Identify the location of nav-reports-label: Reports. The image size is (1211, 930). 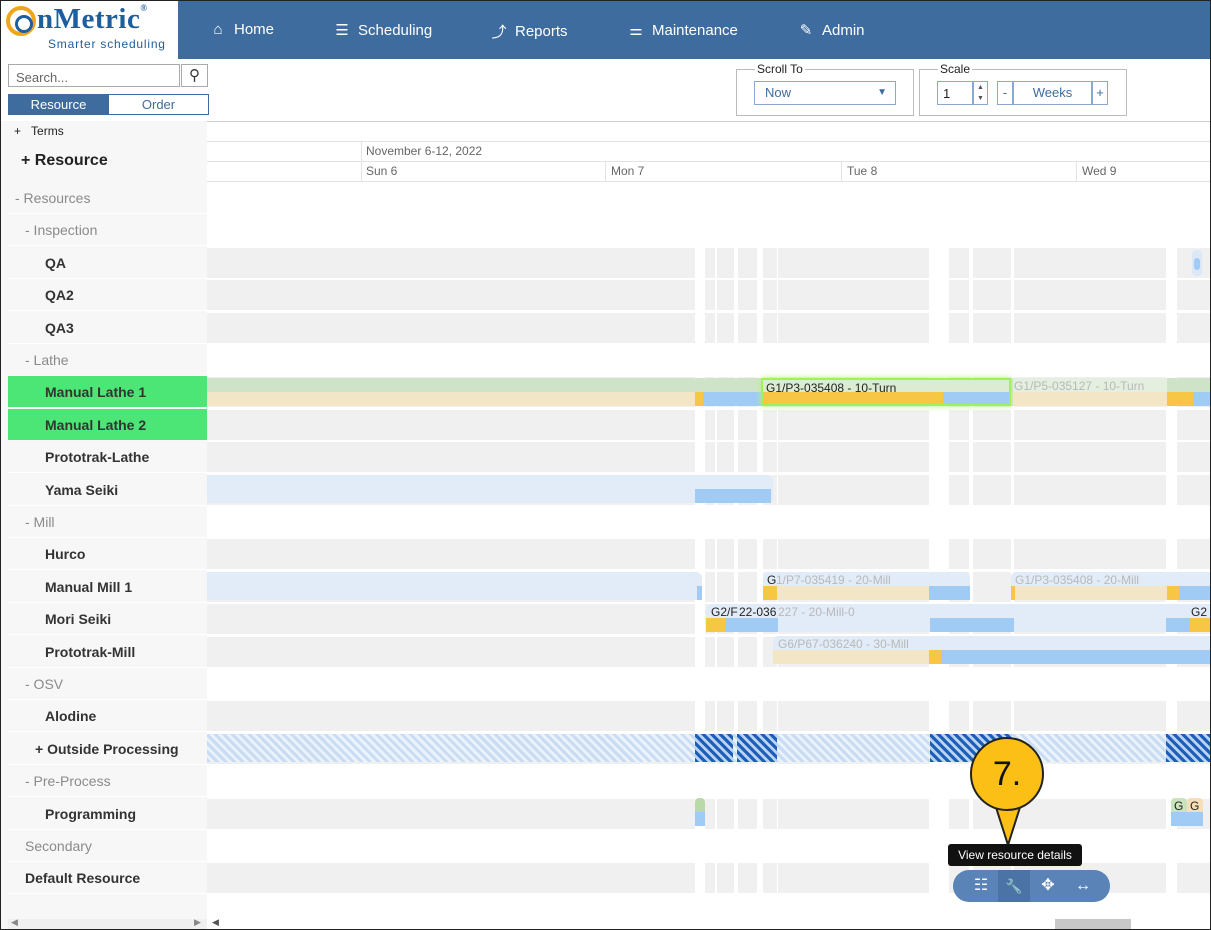
(541, 31).